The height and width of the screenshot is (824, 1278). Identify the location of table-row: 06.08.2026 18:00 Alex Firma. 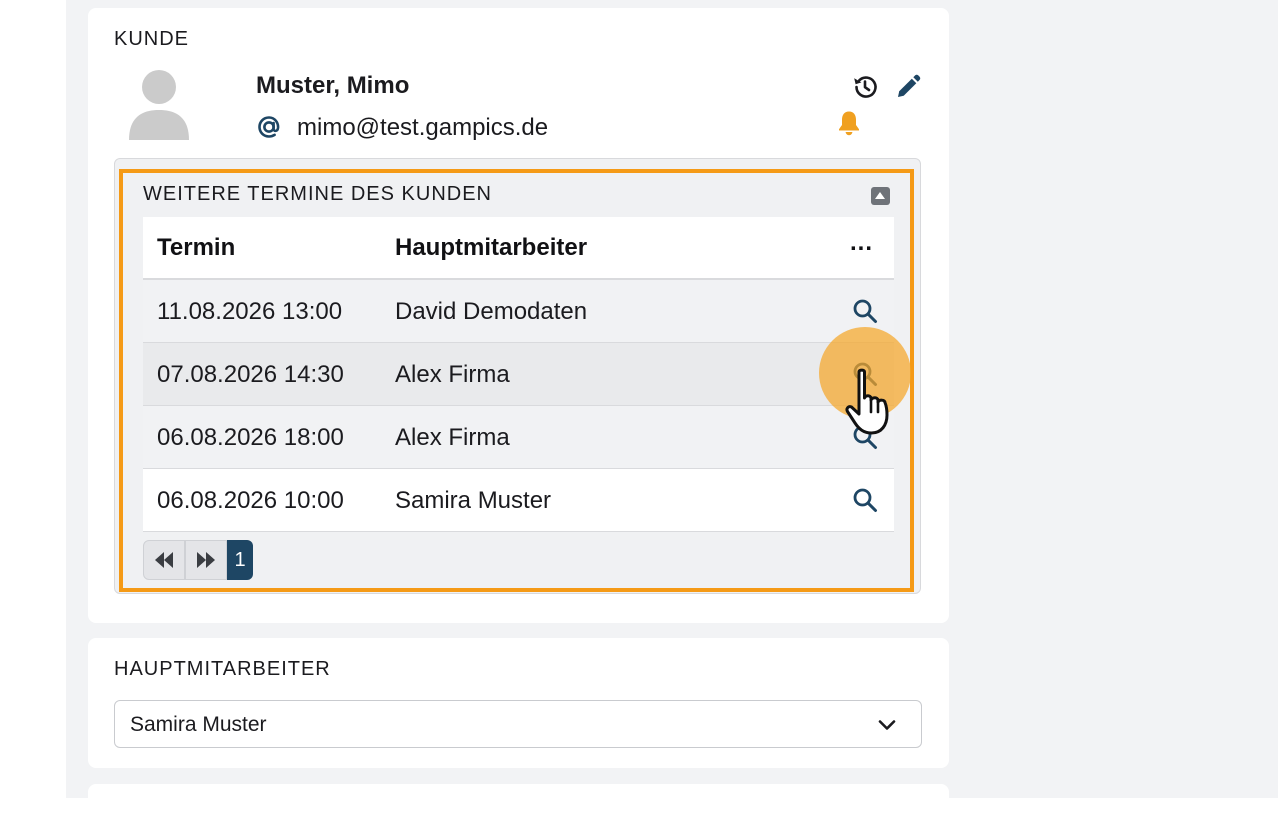
(518, 437).